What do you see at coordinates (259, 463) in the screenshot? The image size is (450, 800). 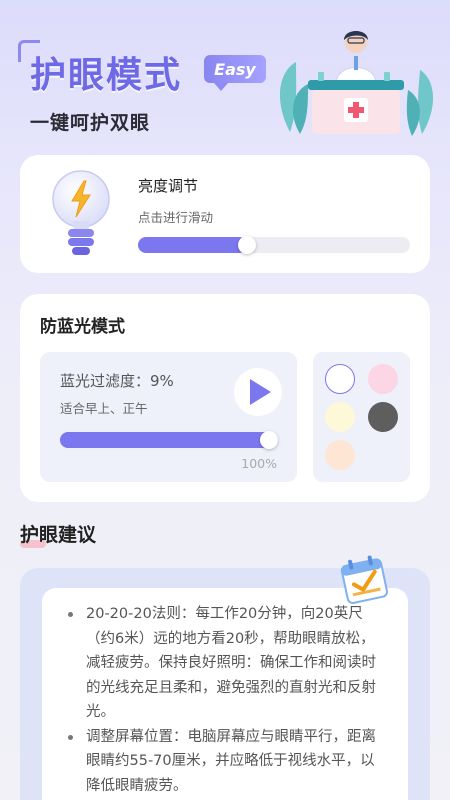 I see `blue-light-percent: 100%` at bounding box center [259, 463].